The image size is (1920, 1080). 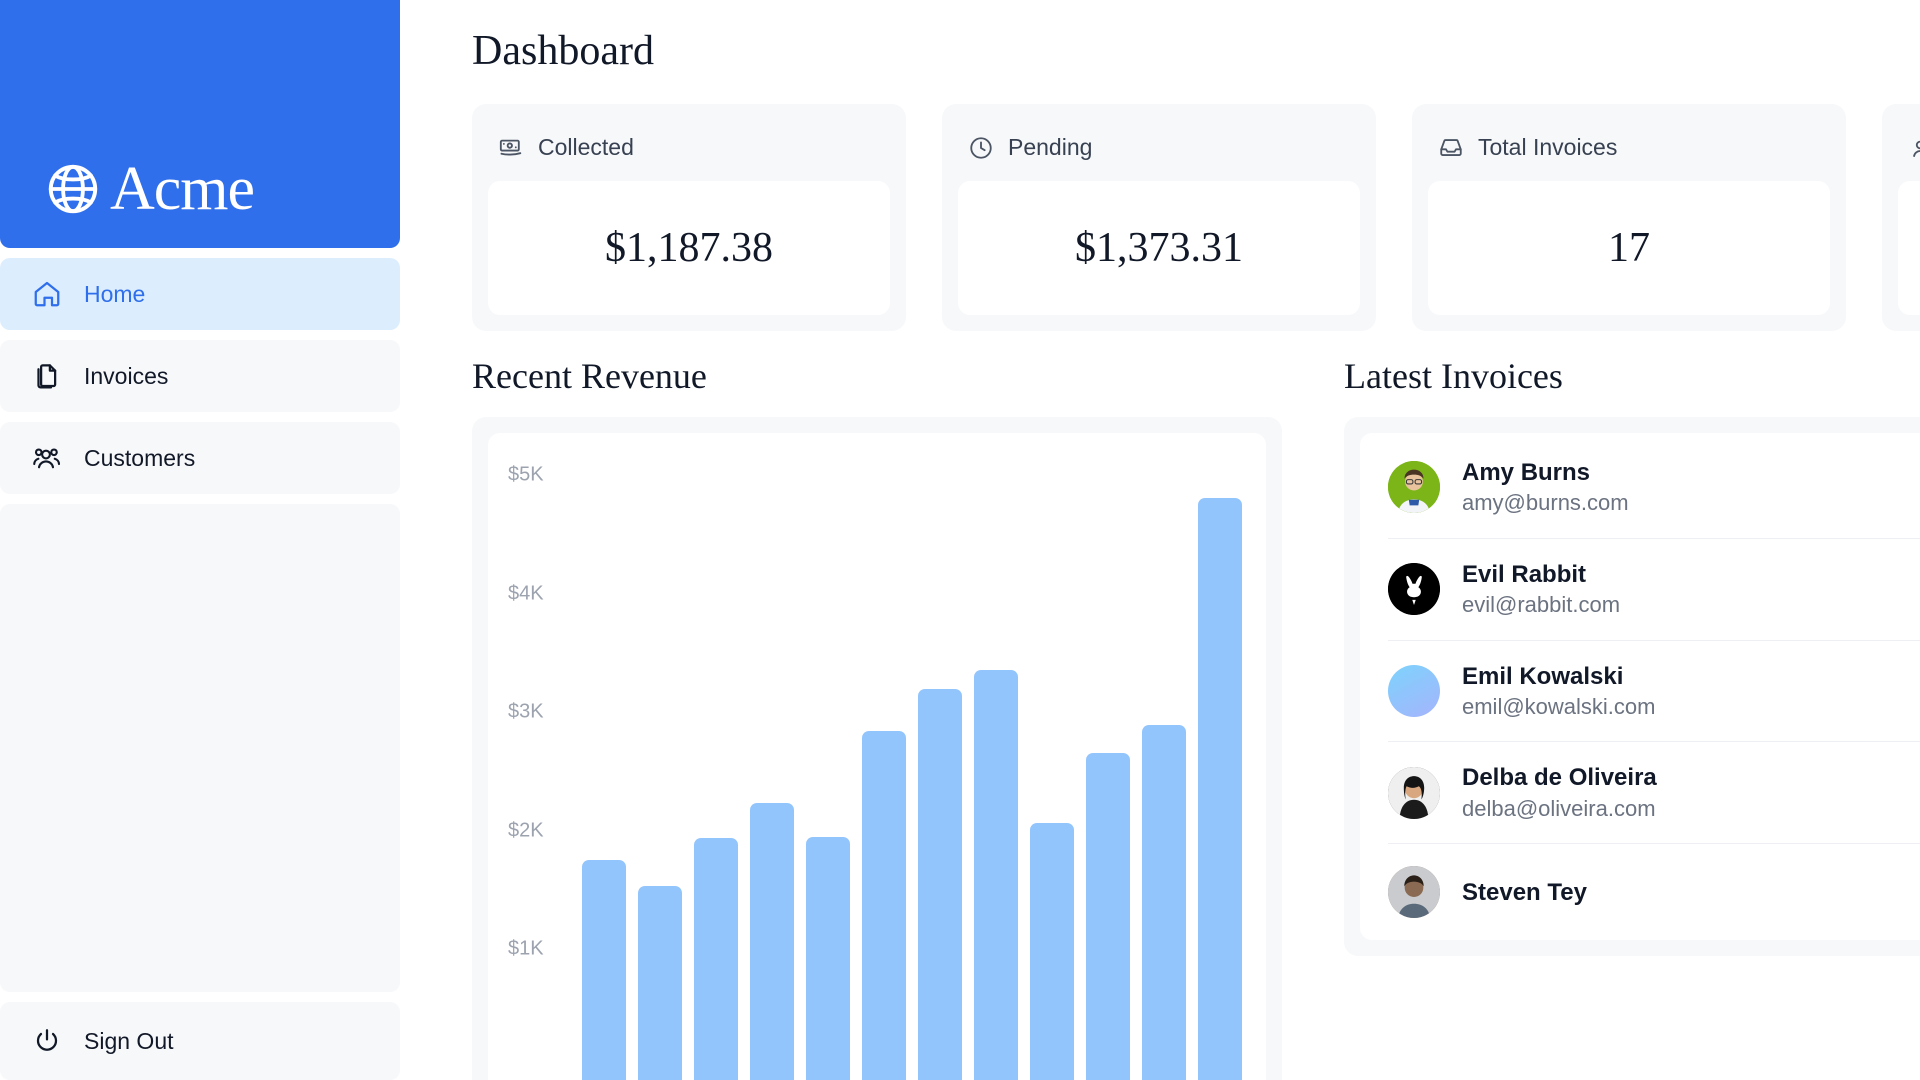 I want to click on invoice-meta: Emil Kowalski emil@kowalski.com, so click(x=1558, y=691).